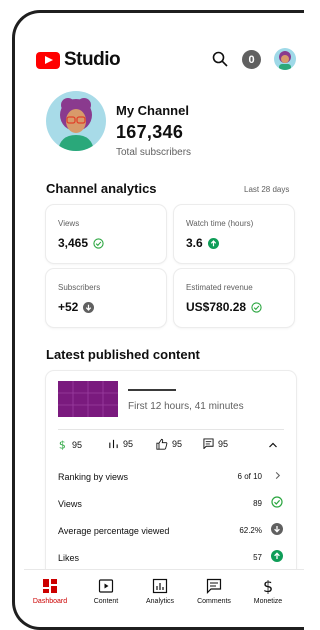 Image resolution: width=320 pixels, height=630 pixels. I want to click on revenue-card: Estimated revenue US$780.28, so click(234, 298).